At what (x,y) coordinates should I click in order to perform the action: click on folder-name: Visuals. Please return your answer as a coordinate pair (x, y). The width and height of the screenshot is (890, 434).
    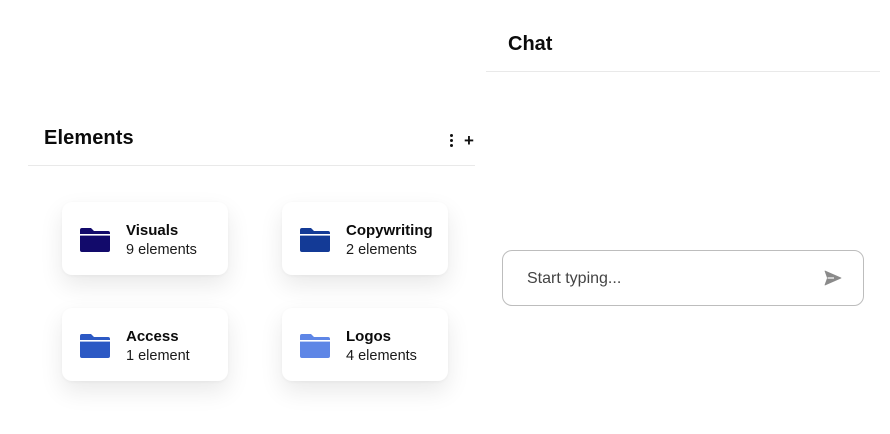
    Looking at the image, I should click on (152, 230).